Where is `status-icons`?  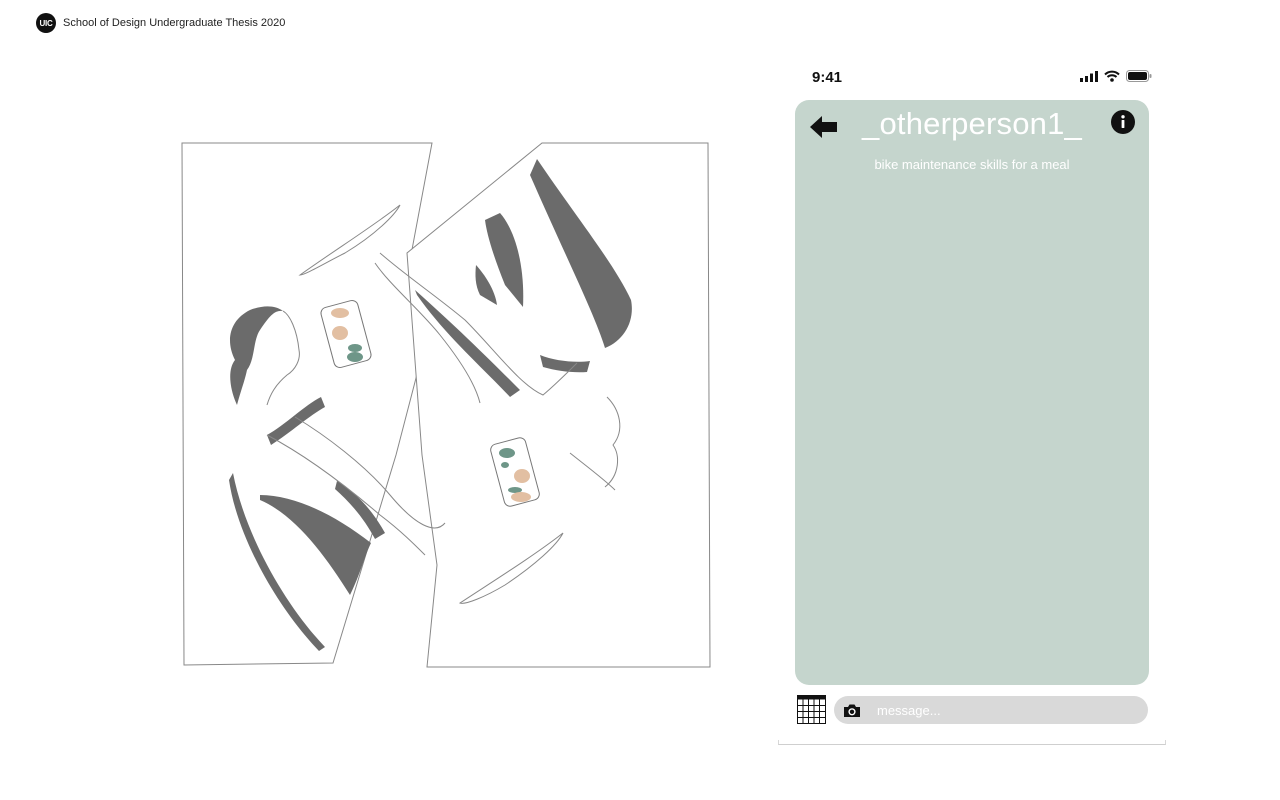 status-icons is located at coordinates (1116, 76).